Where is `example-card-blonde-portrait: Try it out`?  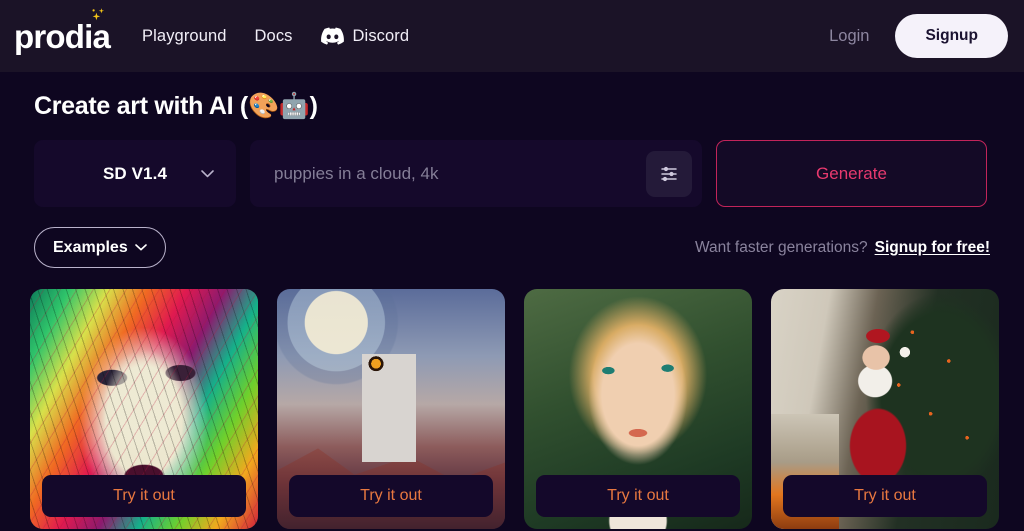
example-card-blonde-portrait: Try it out is located at coordinates (638, 409).